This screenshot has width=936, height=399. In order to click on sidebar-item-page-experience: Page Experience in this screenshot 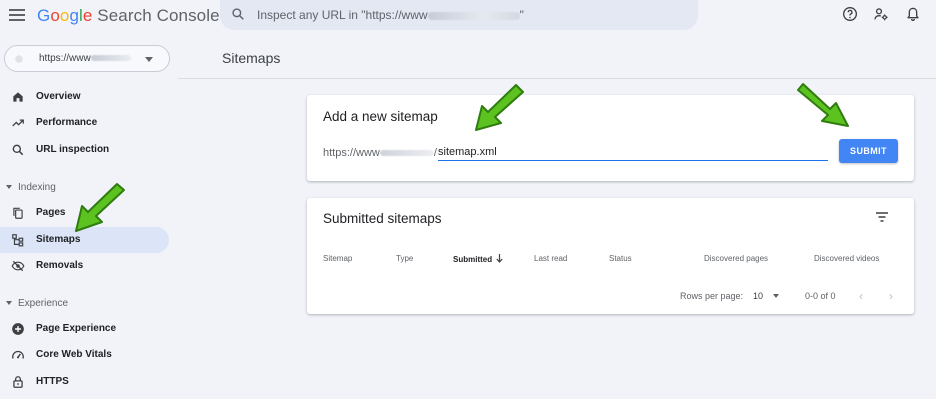, I will do `click(84, 329)`.